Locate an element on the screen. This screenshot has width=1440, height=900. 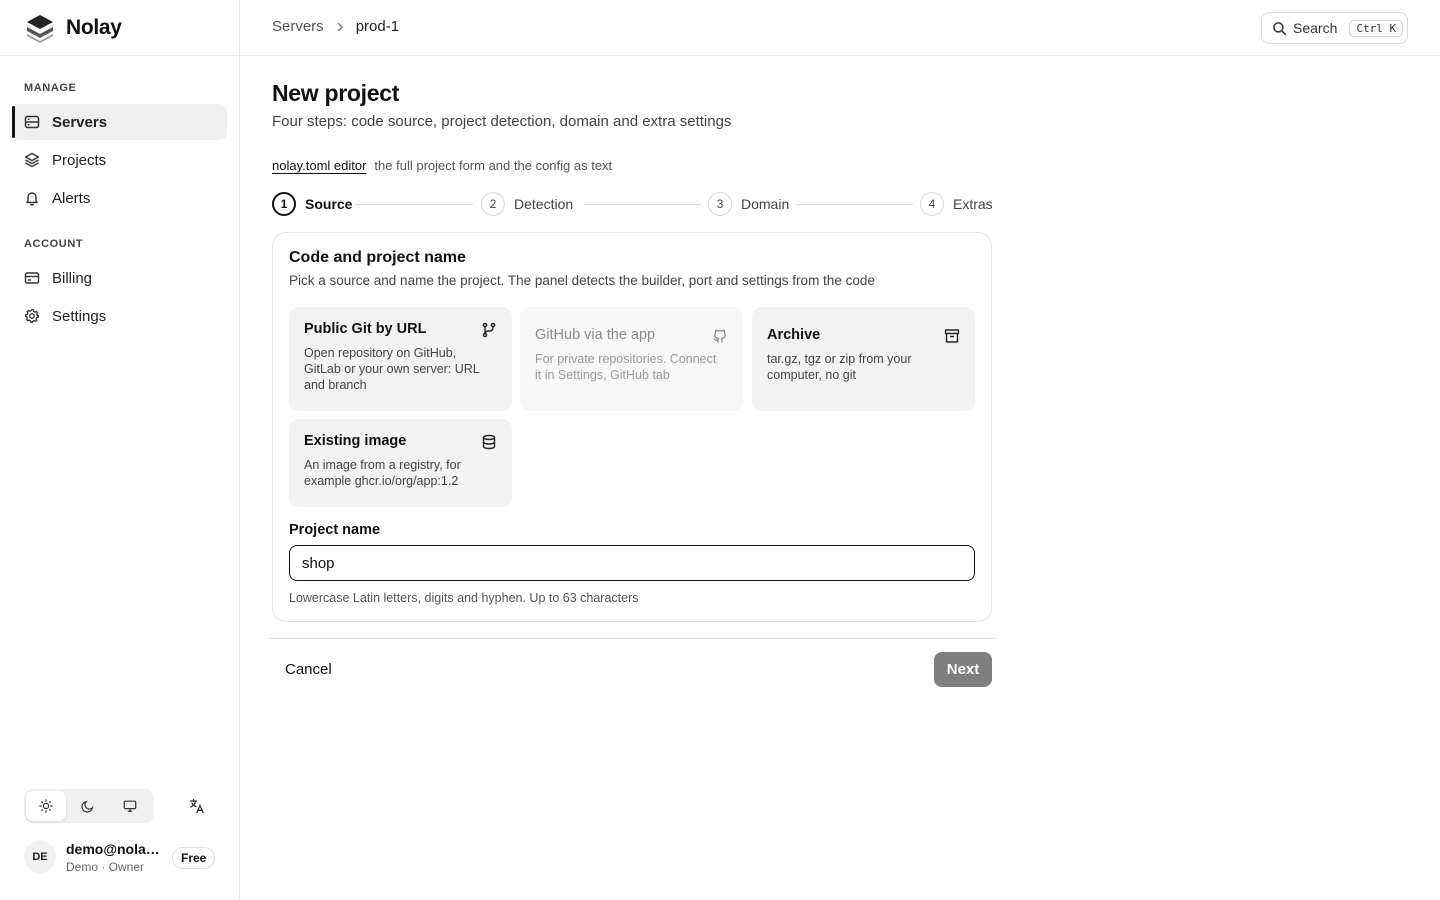
theme-light-button is located at coordinates (46, 806).